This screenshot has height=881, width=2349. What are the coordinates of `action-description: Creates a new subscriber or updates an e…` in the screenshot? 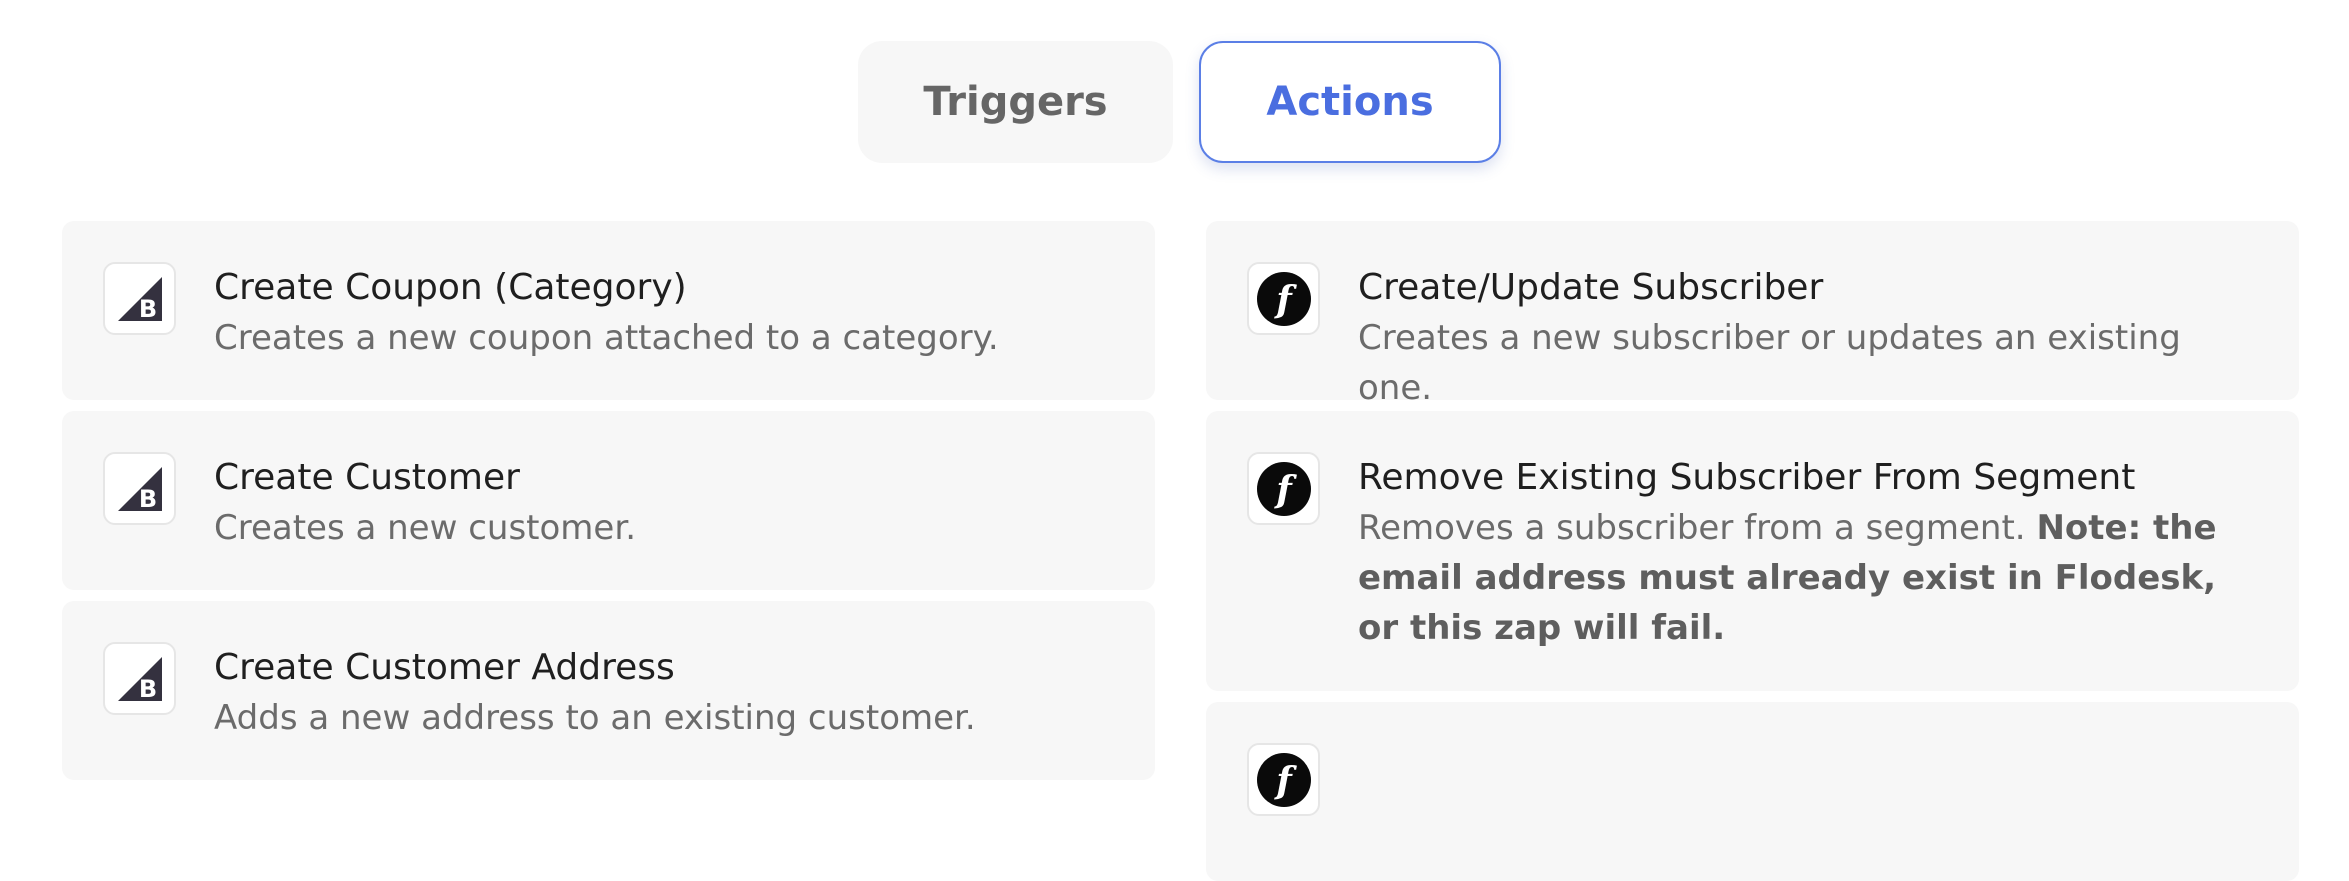 It's located at (1769, 363).